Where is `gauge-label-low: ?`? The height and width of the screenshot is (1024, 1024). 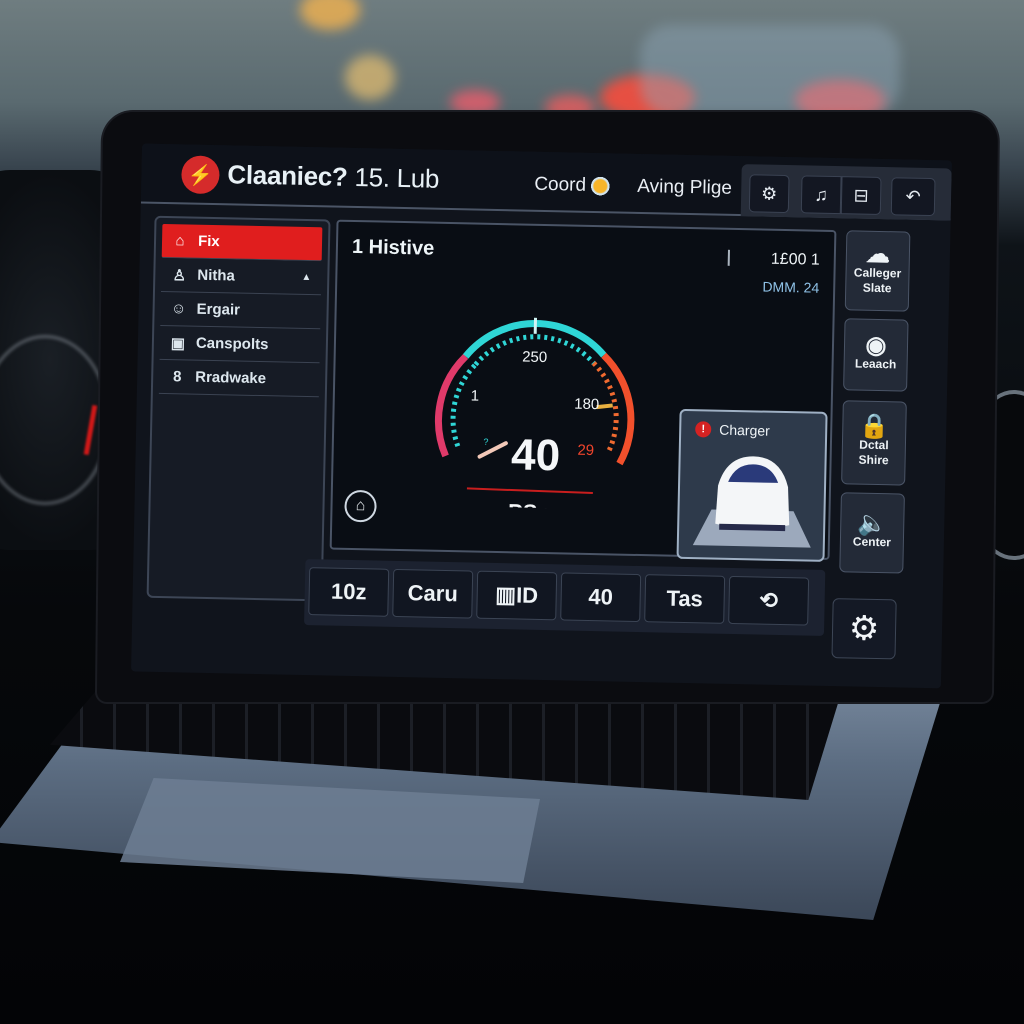 gauge-label-low: ? is located at coordinates (485, 442).